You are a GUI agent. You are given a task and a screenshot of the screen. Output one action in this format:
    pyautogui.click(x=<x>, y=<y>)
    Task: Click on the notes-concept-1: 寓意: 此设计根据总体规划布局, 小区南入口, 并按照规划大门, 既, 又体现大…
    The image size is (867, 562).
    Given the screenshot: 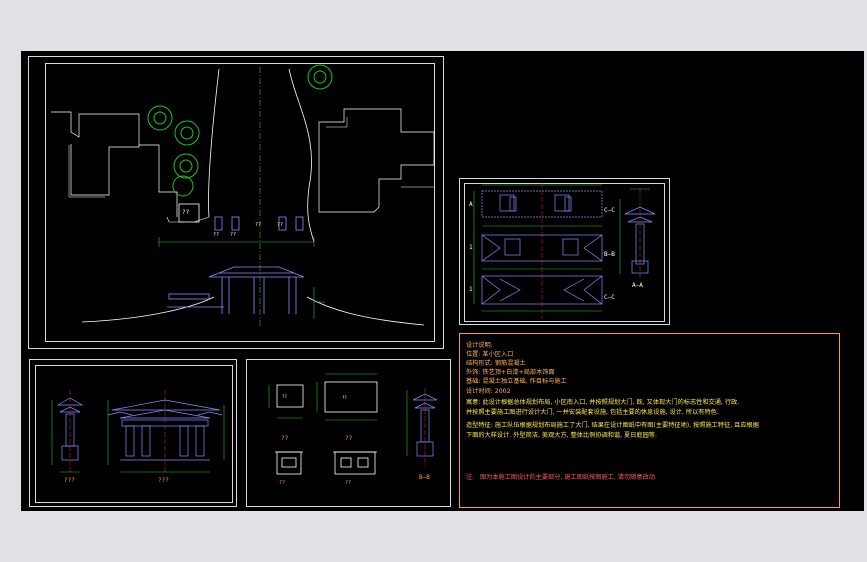 What is the action you would take?
    pyautogui.click(x=603, y=402)
    